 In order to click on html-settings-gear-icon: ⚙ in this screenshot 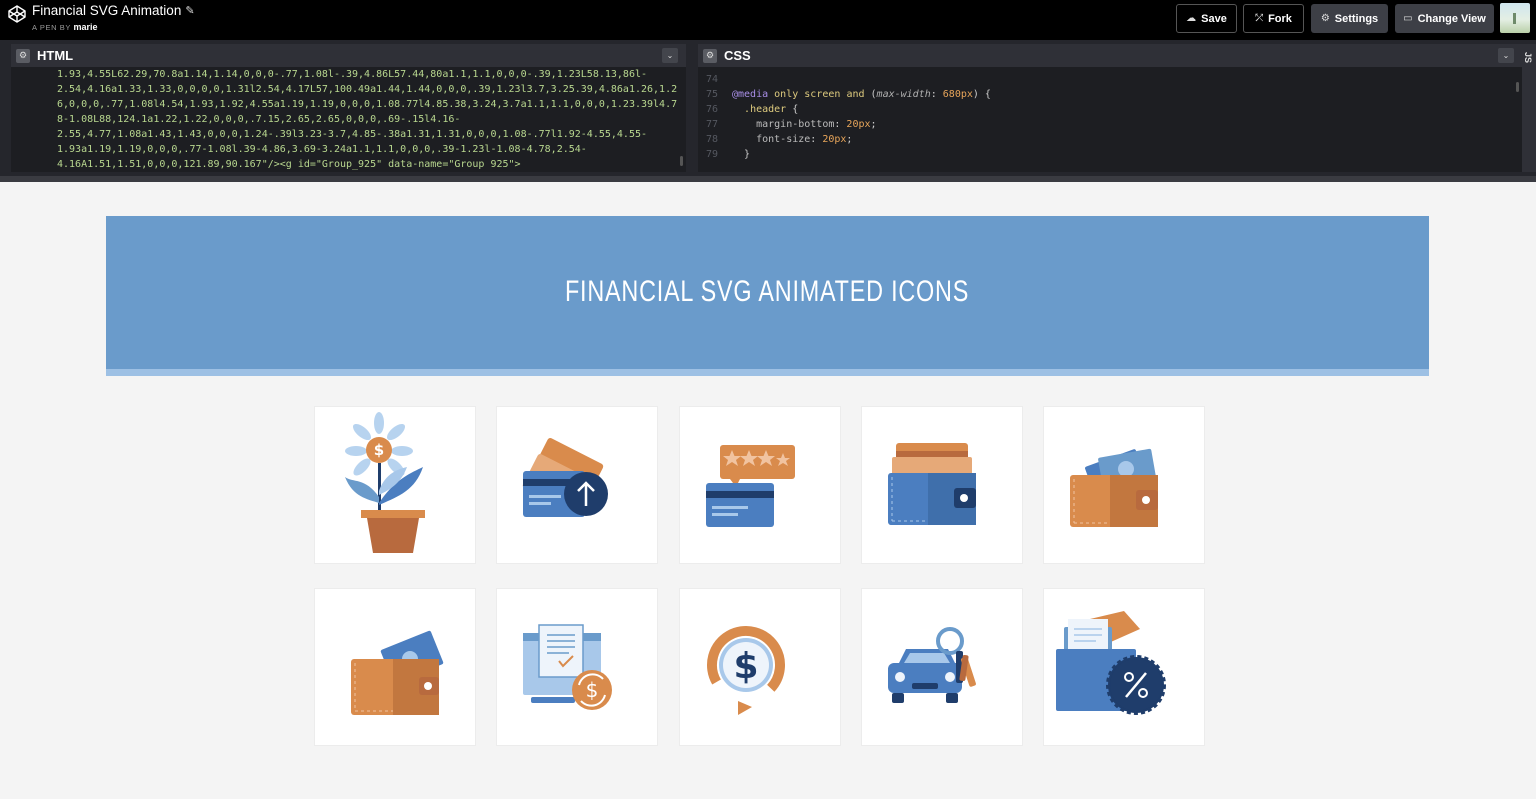, I will do `click(23, 55)`.